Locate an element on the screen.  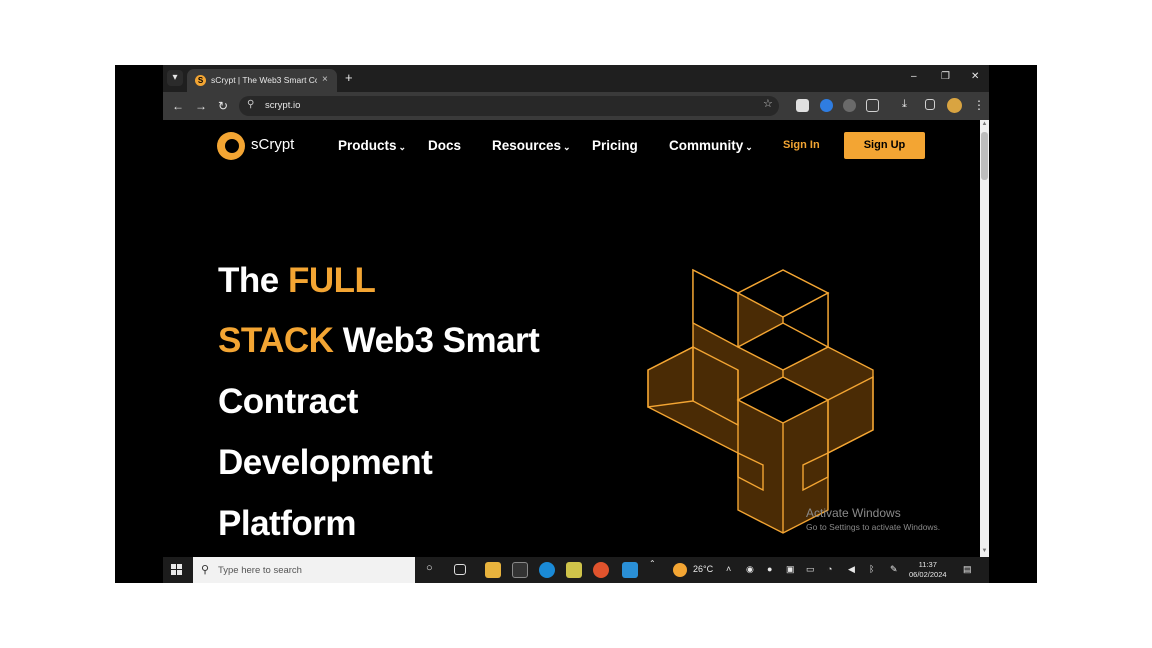
hero-line-1: The FULL is located at coordinates (297, 281).